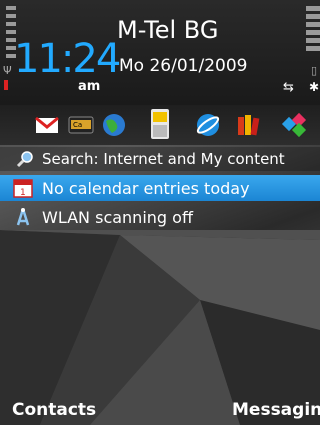  I want to click on puzzle-icon, so click(294, 125).